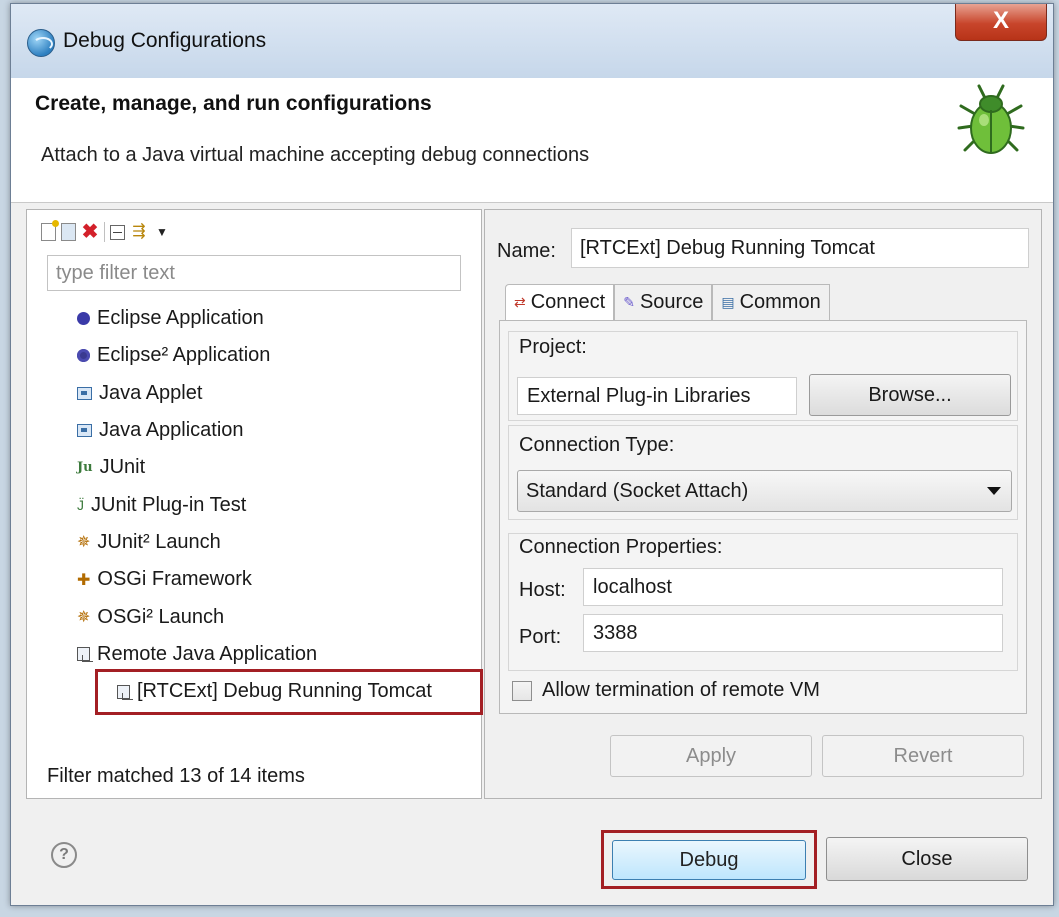 Image resolution: width=1059 pixels, height=917 pixels. I want to click on toolbar-separator, so click(104, 232).